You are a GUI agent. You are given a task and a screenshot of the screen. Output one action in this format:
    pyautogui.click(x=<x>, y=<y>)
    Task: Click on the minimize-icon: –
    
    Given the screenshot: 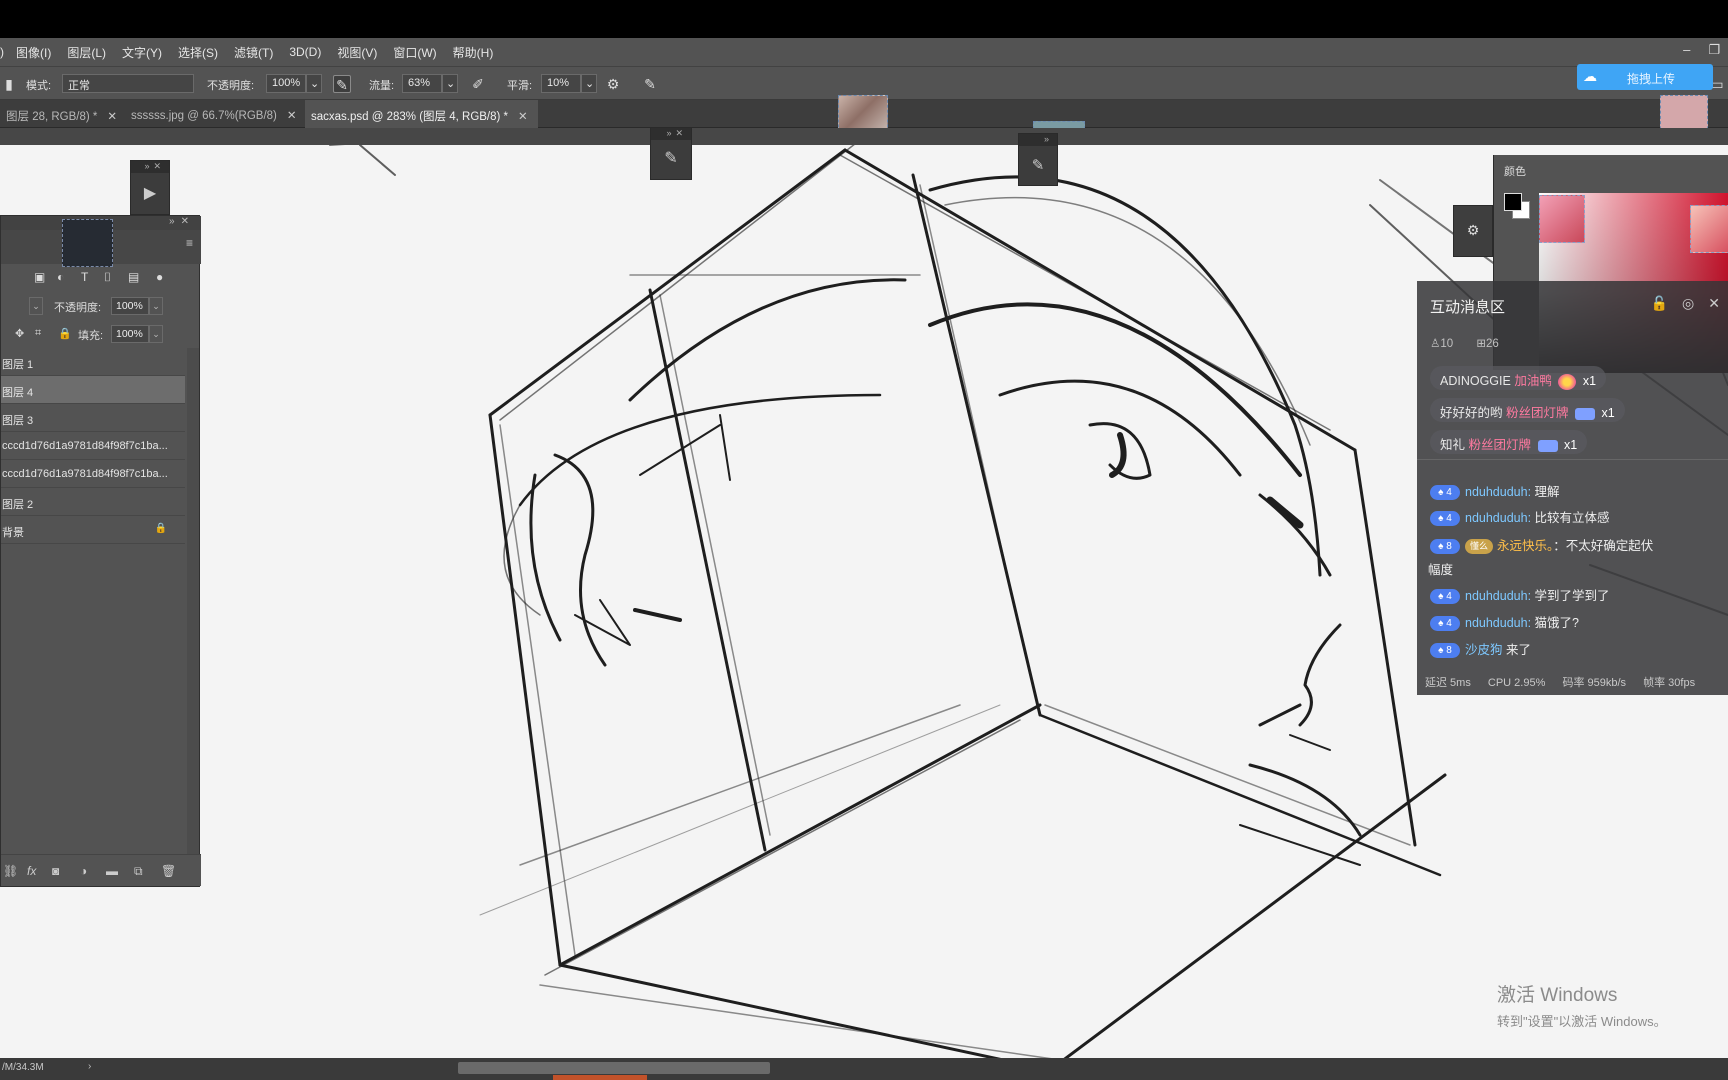 What is the action you would take?
    pyautogui.click(x=1686, y=50)
    